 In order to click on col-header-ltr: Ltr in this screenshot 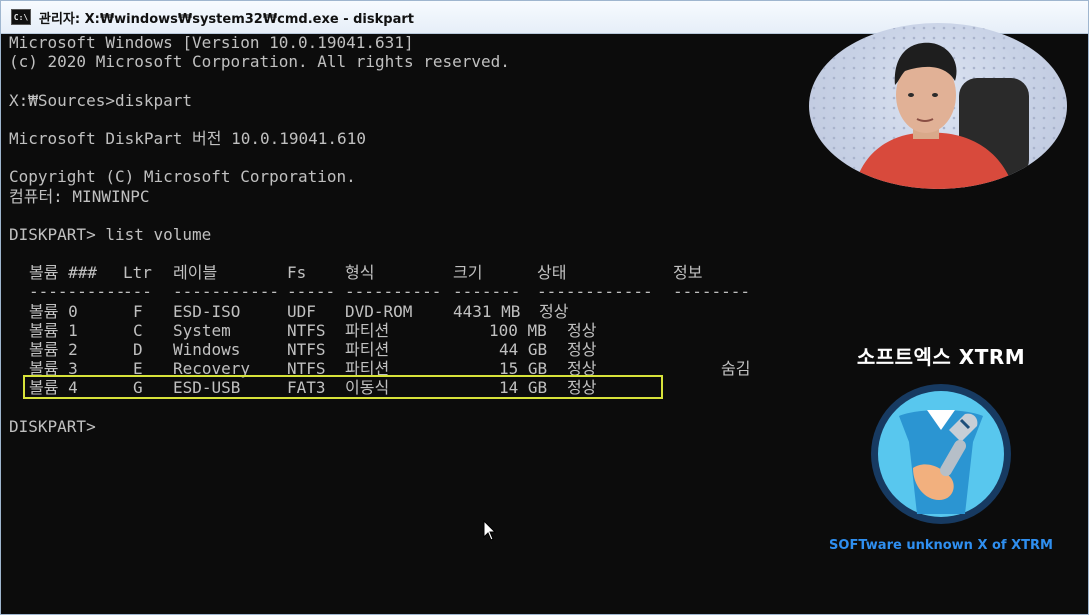, I will do `click(137, 273)`.